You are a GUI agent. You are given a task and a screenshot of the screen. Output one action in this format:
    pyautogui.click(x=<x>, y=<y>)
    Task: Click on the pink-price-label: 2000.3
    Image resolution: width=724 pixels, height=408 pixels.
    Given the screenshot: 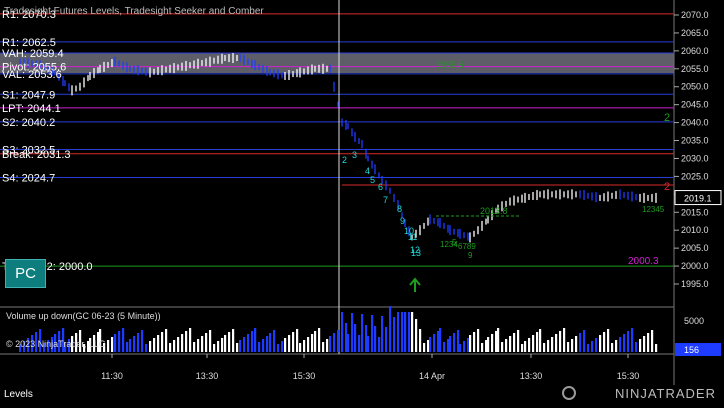 What is the action you would take?
    pyautogui.click(x=643, y=261)
    